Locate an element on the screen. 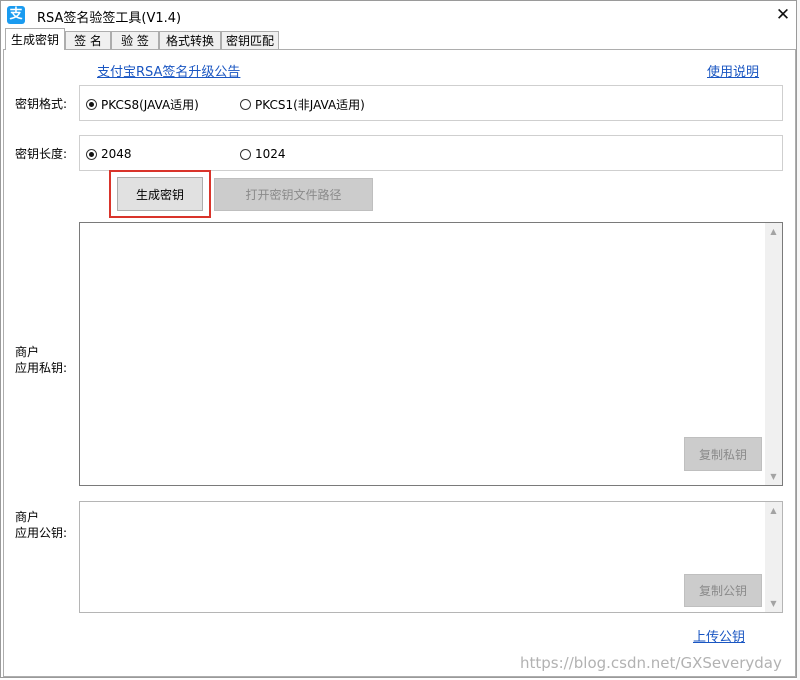  radio-pkcs1: PKCS1(非JAVA适用) is located at coordinates (302, 104).